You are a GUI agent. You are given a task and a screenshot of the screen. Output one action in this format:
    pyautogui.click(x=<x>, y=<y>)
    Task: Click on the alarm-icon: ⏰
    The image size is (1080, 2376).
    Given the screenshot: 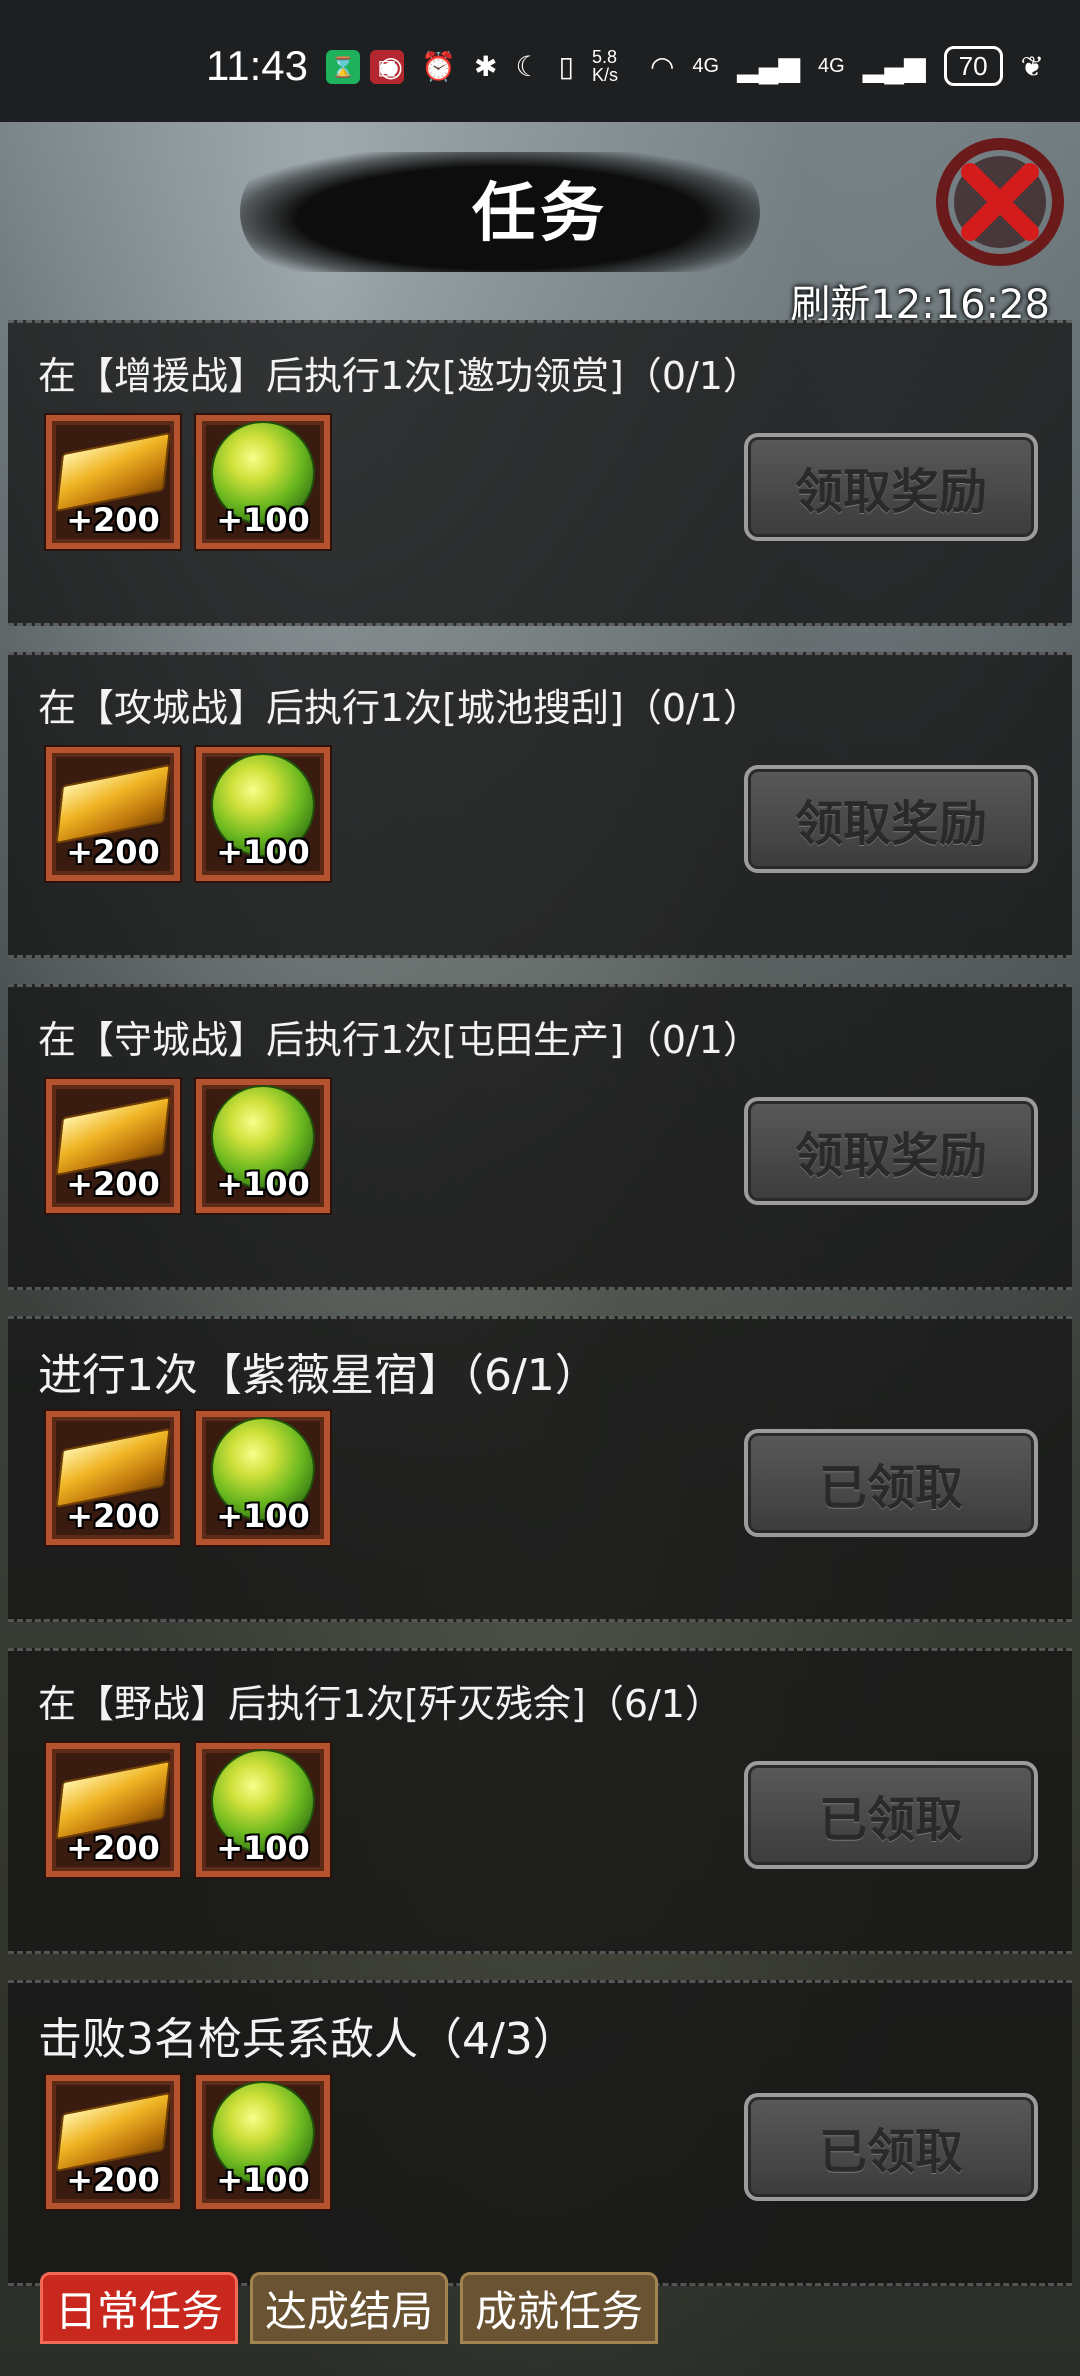 What is the action you would take?
    pyautogui.click(x=438, y=66)
    